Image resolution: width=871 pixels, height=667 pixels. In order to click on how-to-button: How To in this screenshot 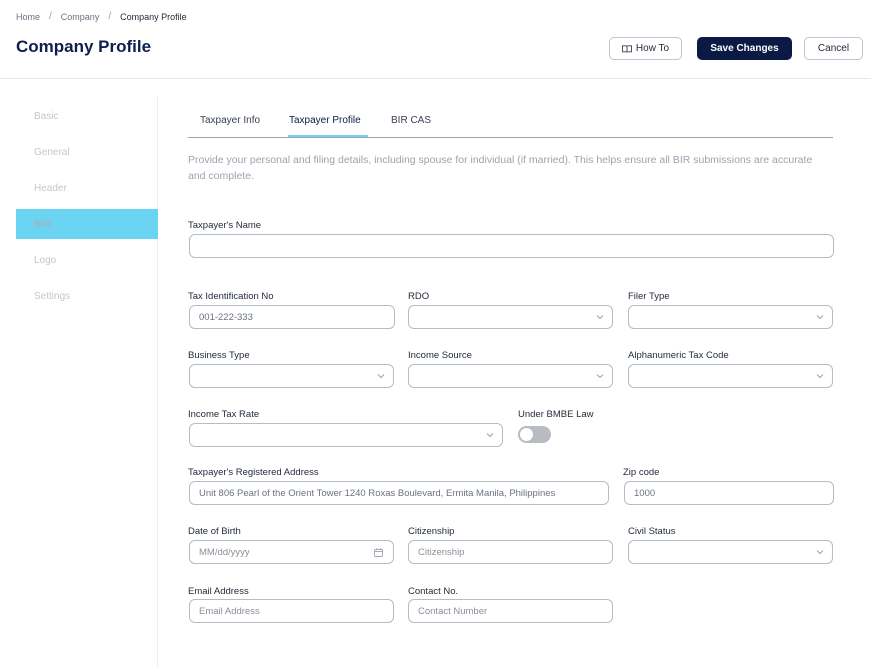, I will do `click(645, 48)`.